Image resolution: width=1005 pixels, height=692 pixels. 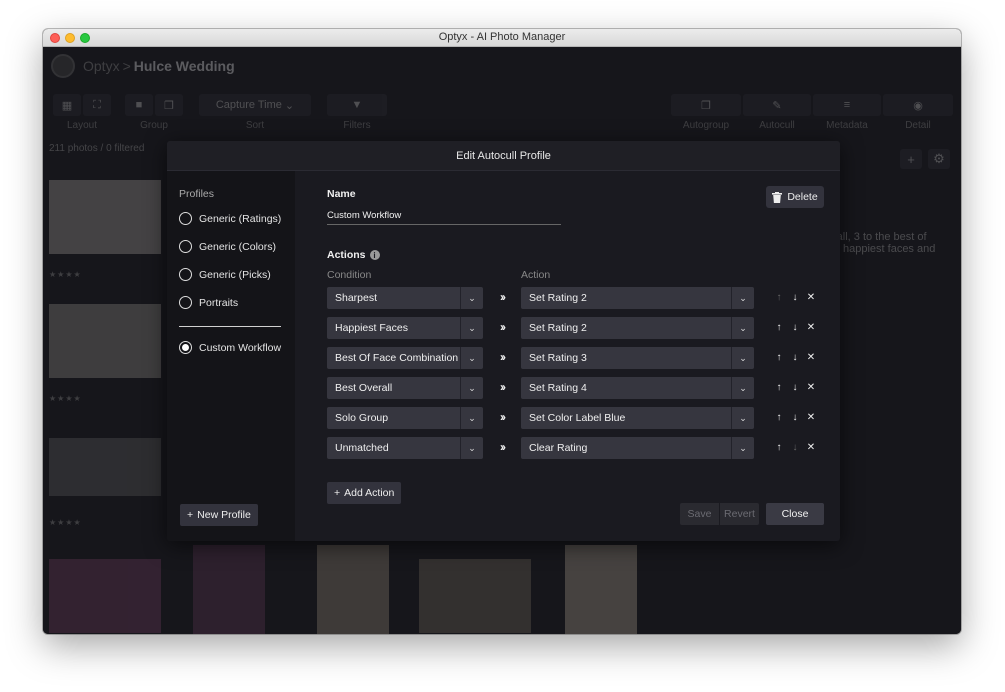 What do you see at coordinates (847, 105) in the screenshot?
I see `metadata-icon: ≡` at bounding box center [847, 105].